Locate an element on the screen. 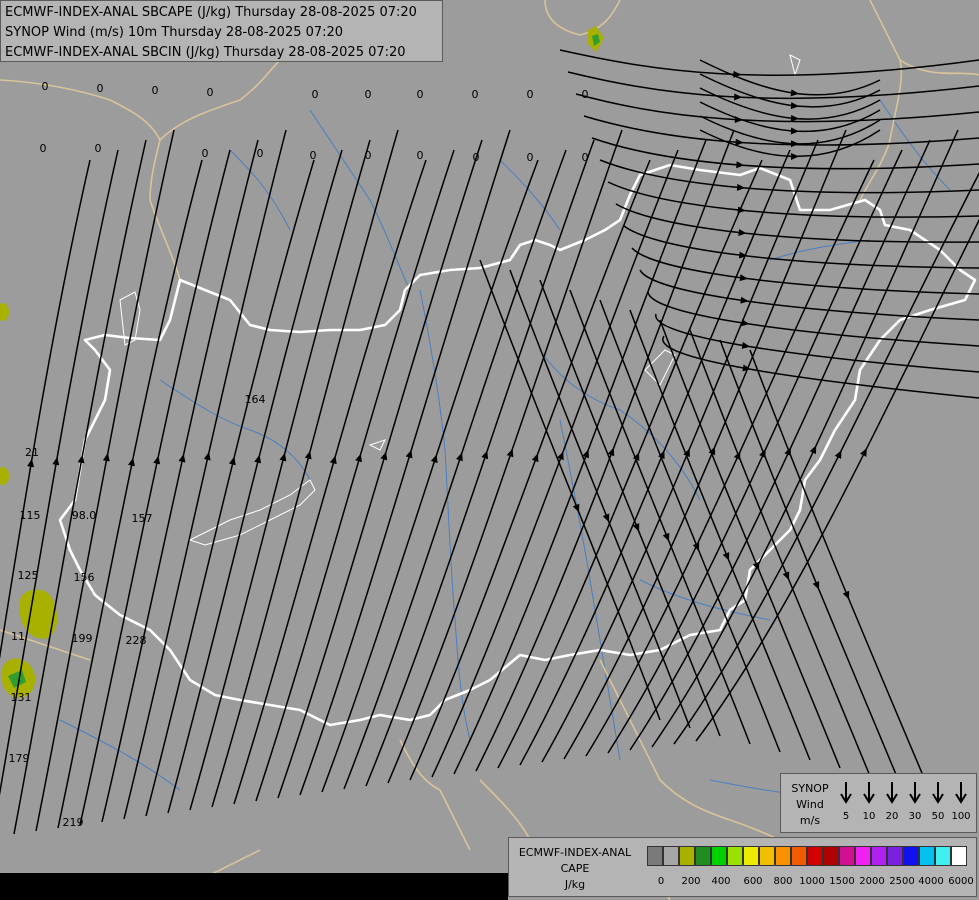 This screenshot has width=979, height=900. wind-legend-subtitle: Wind is located at coordinates (810, 804).